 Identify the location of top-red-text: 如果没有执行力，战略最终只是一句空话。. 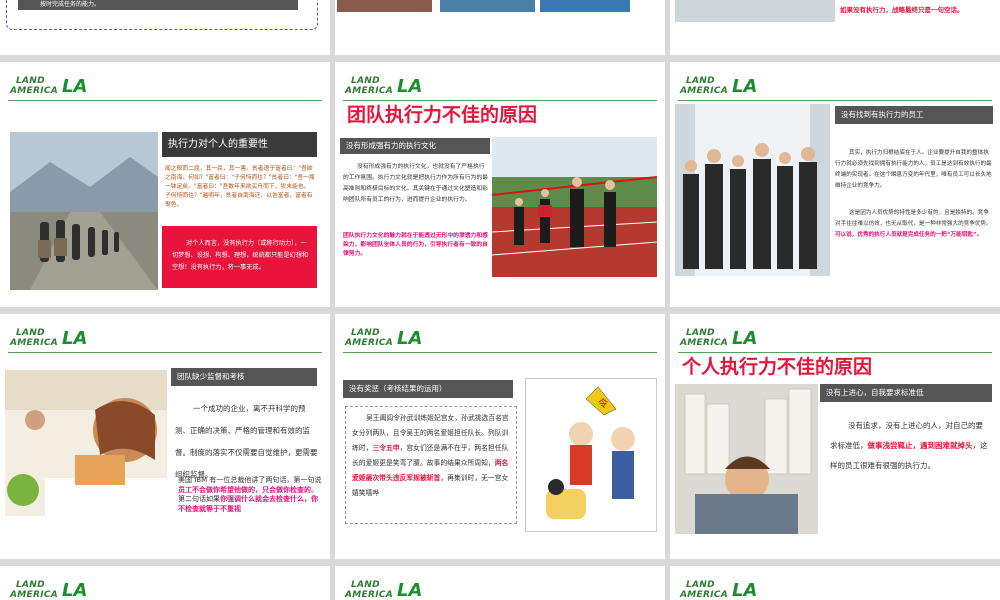
(902, 10).